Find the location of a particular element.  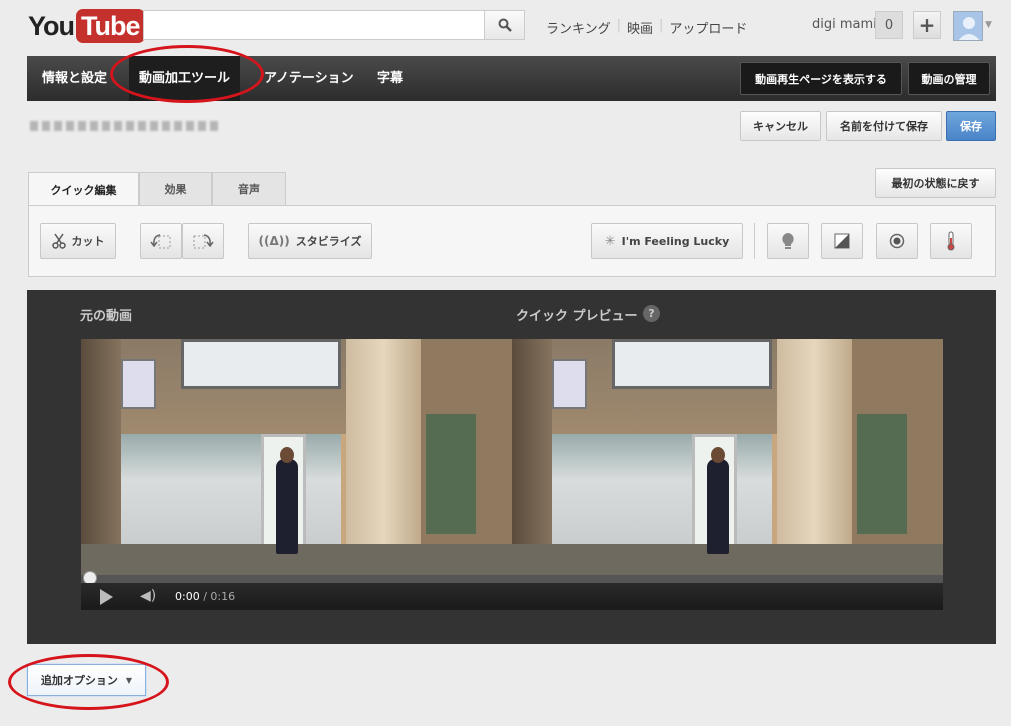

save-button: 保存 is located at coordinates (971, 126).